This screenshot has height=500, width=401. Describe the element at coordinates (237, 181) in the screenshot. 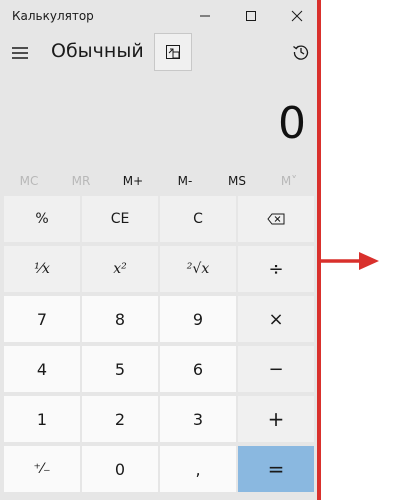

I see `memory-store-button: MS` at that location.